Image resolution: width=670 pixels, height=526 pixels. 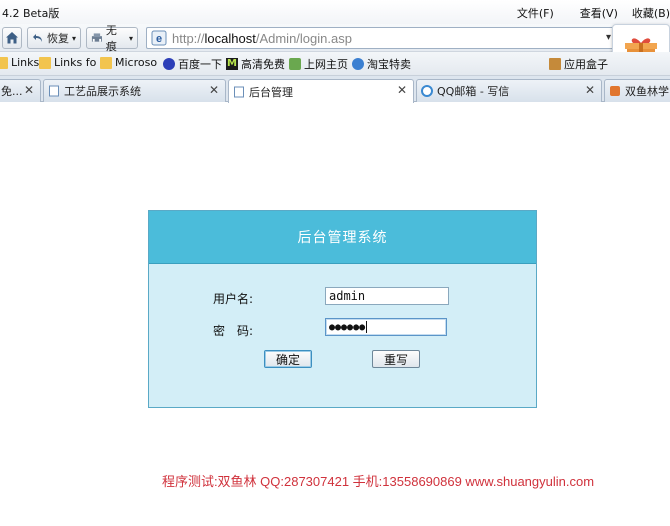 I want to click on fav-item-links-fo: Links fo, so click(x=67, y=62).